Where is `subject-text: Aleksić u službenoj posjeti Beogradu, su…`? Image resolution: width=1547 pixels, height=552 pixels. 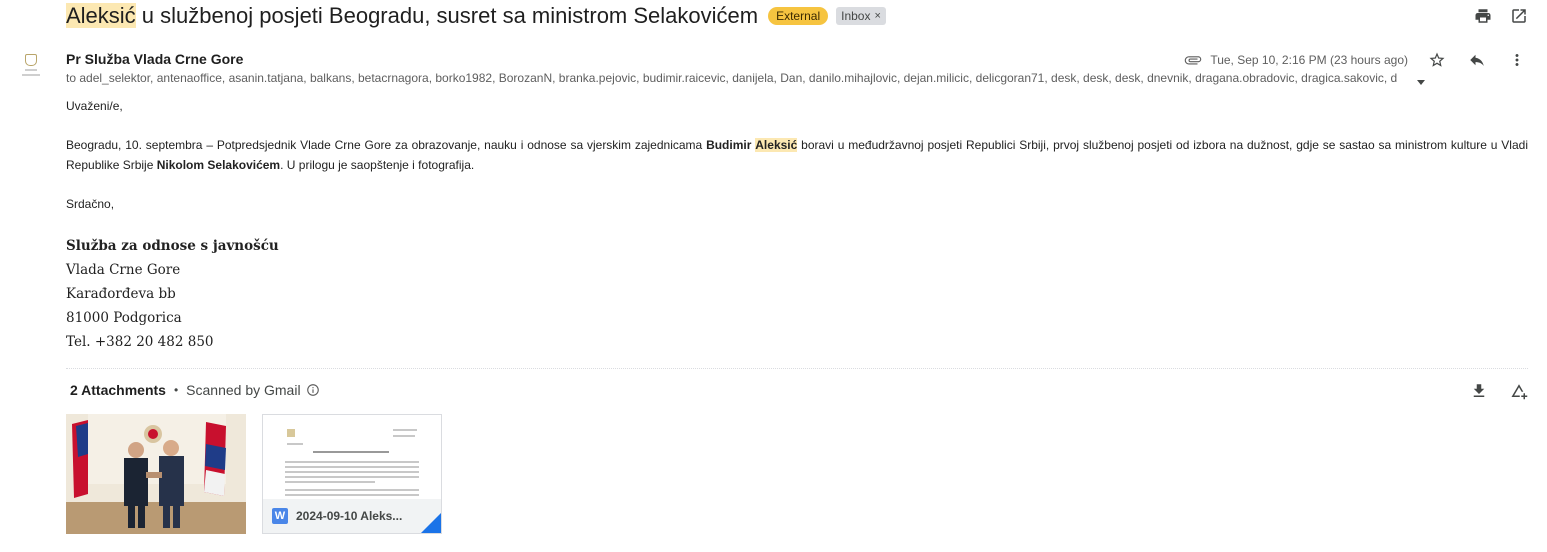 subject-text: Aleksić u službenoj posjeti Beogradu, su… is located at coordinates (412, 16).